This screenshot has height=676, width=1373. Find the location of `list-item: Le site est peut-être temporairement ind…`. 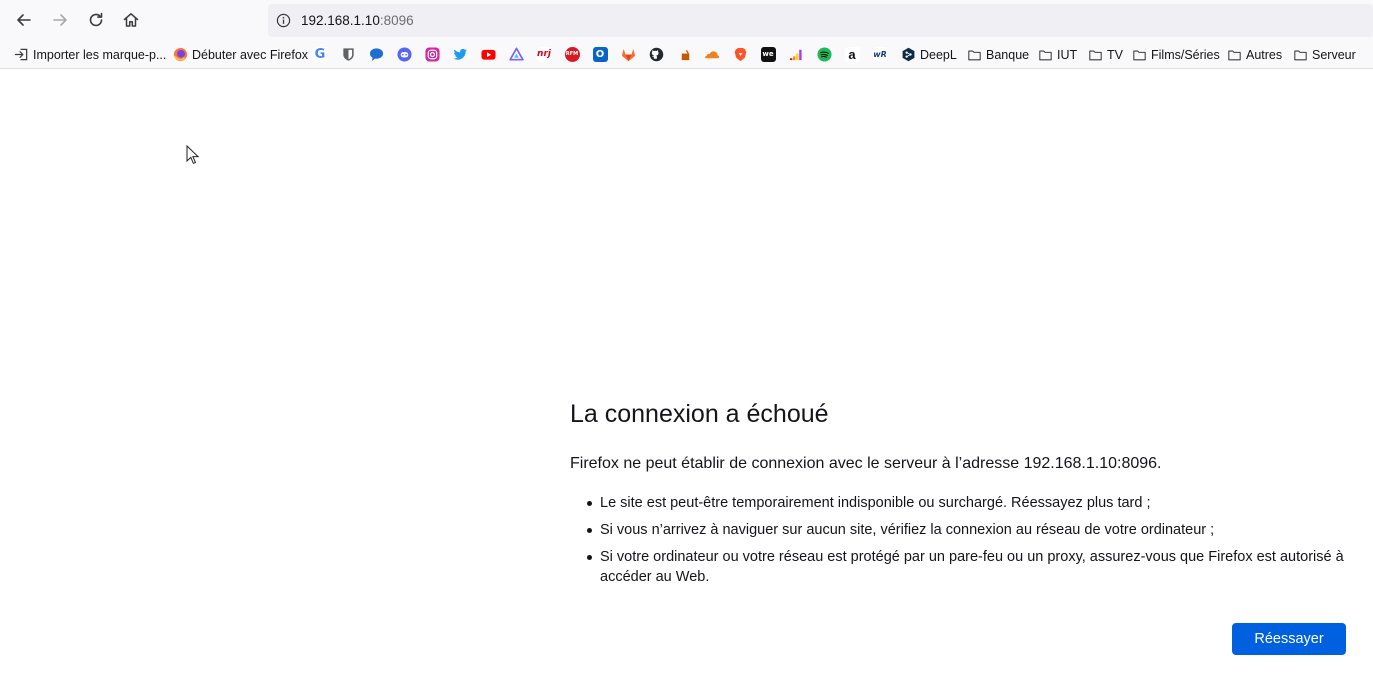

list-item: Le site est peut-être temporairement ind… is located at coordinates (965, 503).